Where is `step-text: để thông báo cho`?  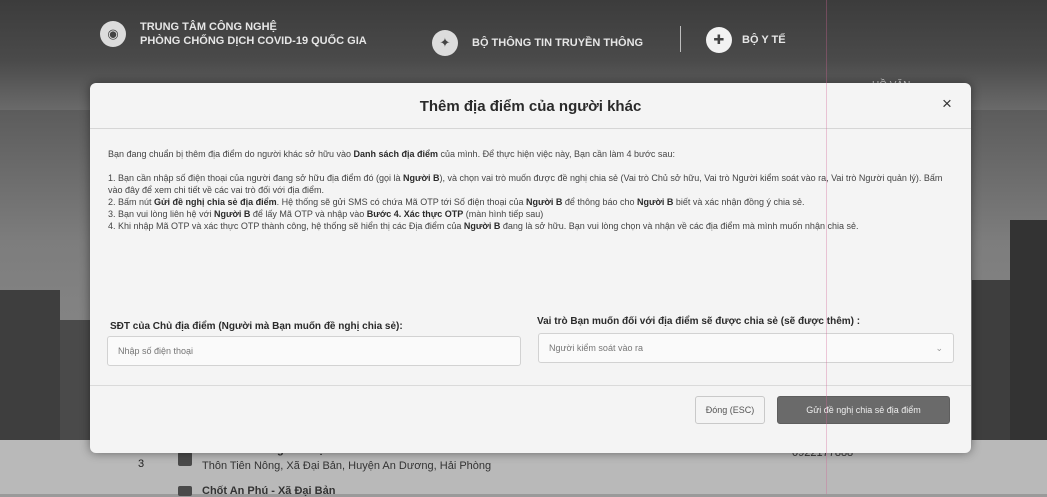 step-text: để thông báo cho is located at coordinates (599, 202).